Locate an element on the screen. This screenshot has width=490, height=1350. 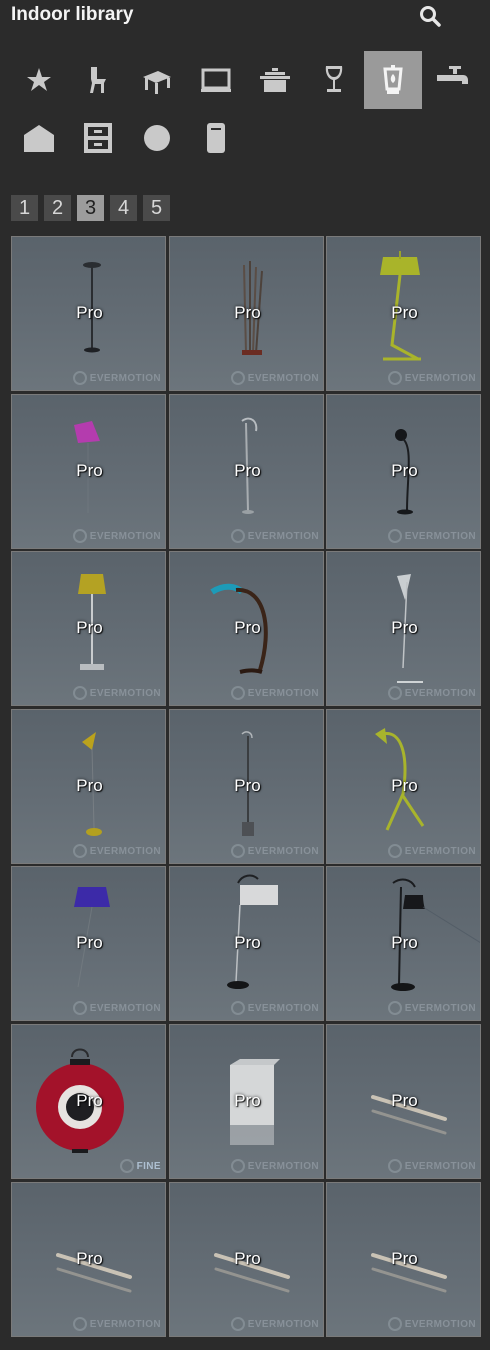
category-misc is located at coordinates (216, 138).